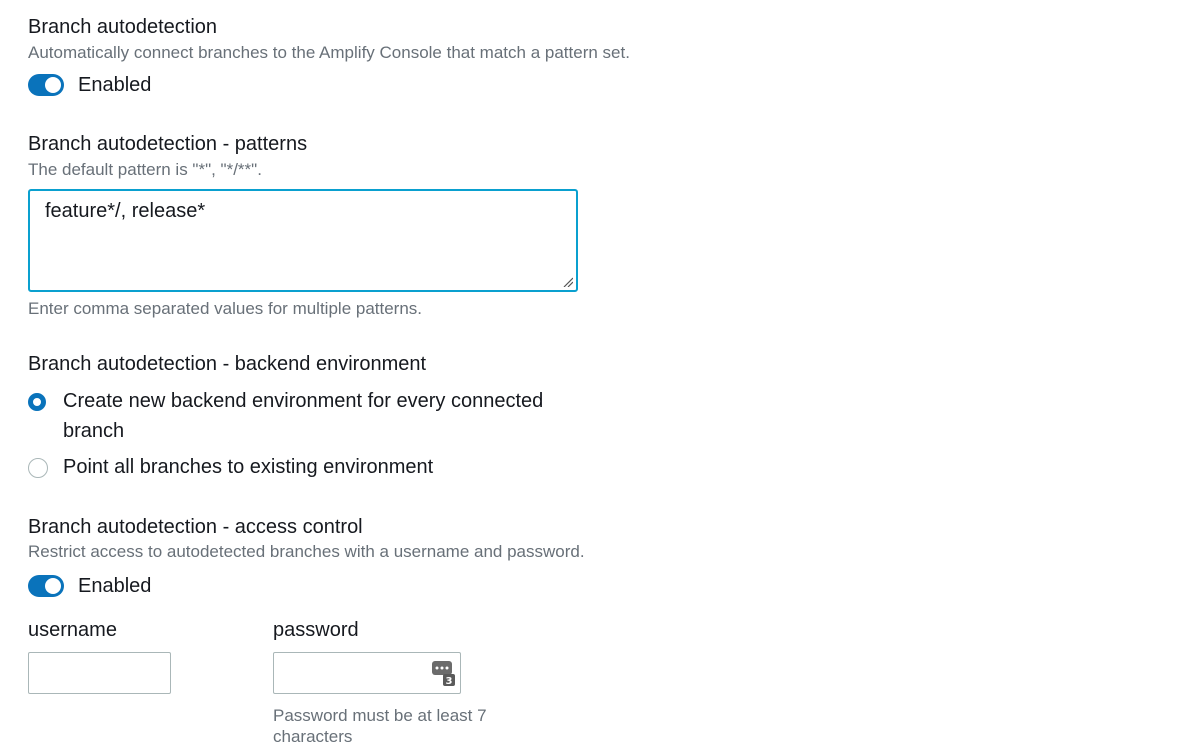 The width and height of the screenshot is (1200, 752). I want to click on password-input: 3, so click(367, 673).